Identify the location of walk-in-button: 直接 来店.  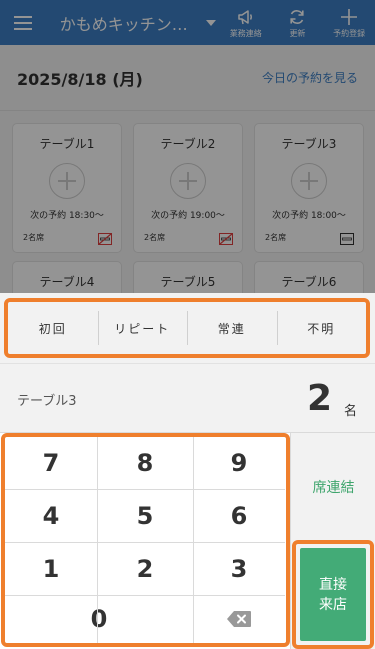
(333, 594).